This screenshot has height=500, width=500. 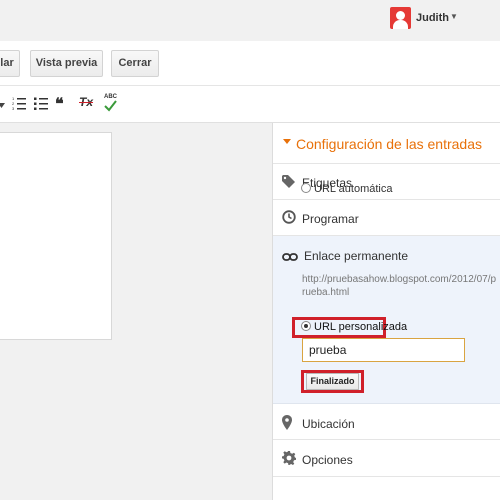 What do you see at coordinates (383, 350) in the screenshot?
I see `custom-url-input` at bounding box center [383, 350].